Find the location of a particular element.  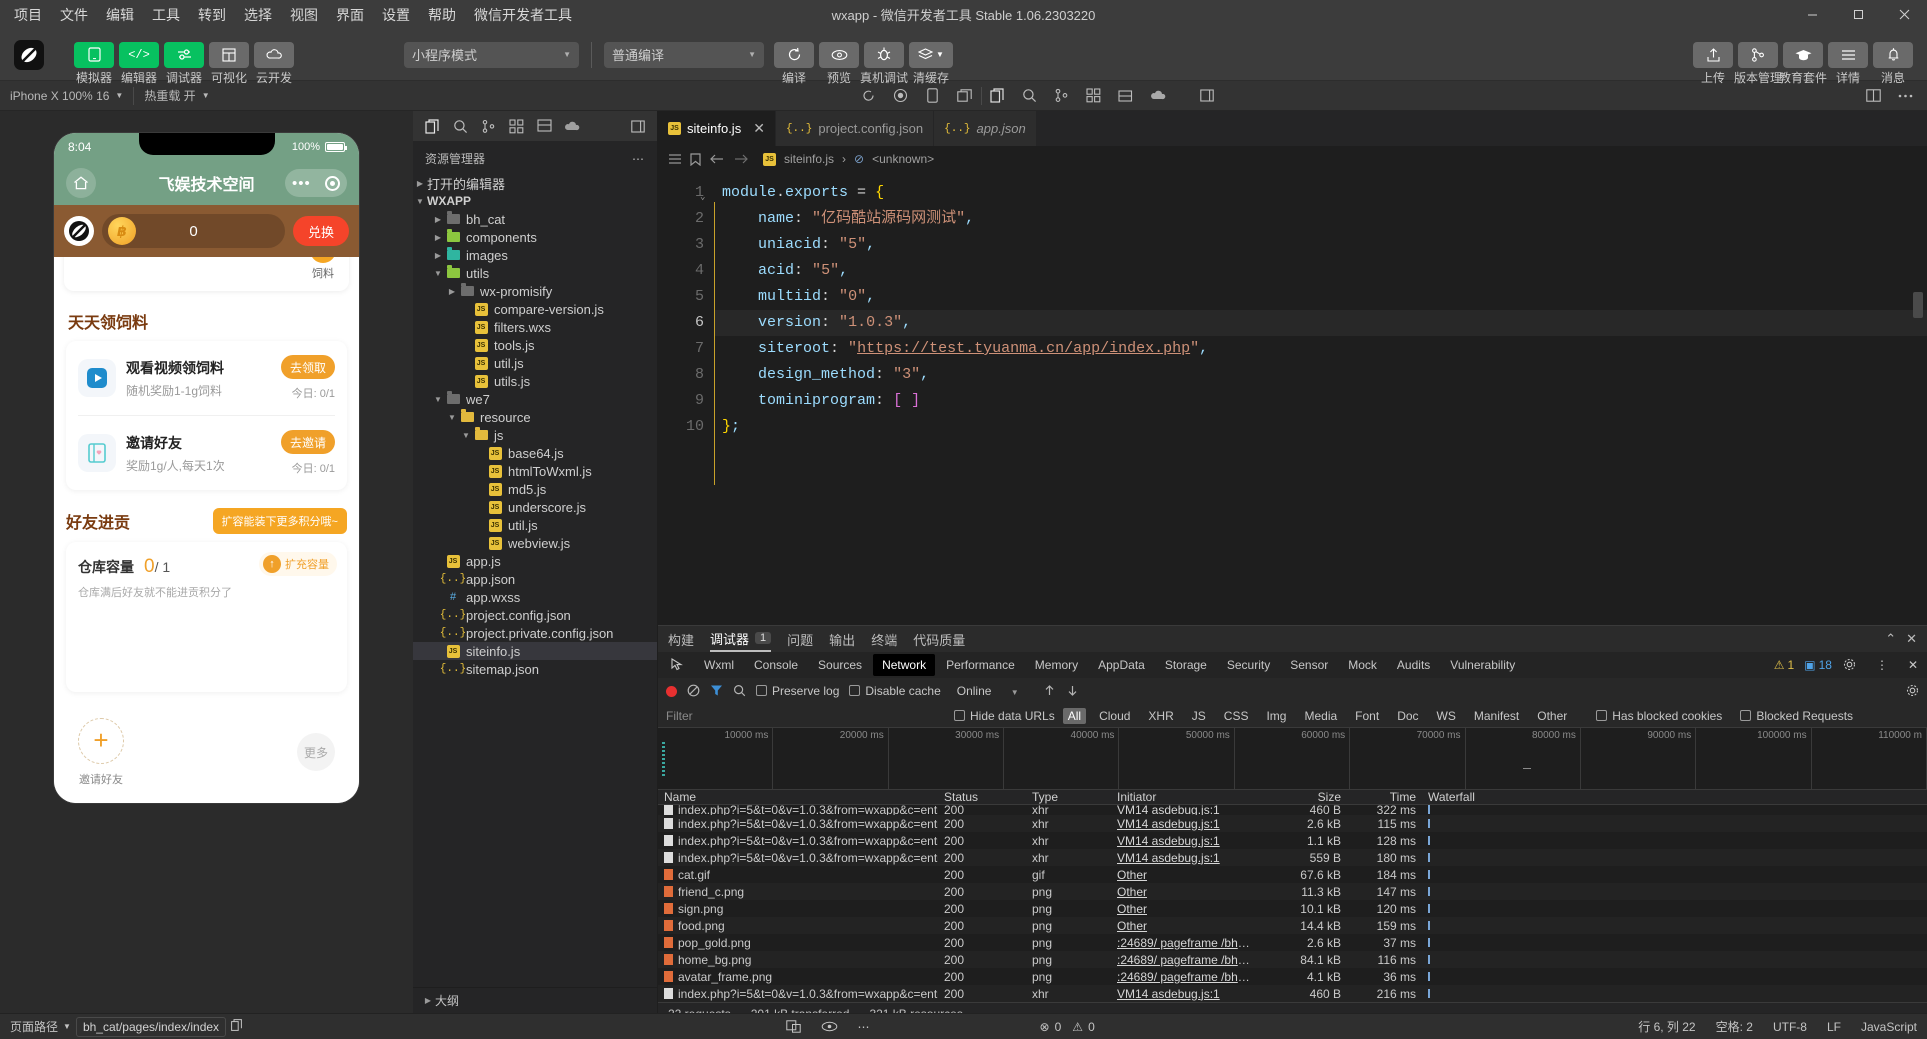

devtools-tab-output: 输出 is located at coordinates (842, 639).